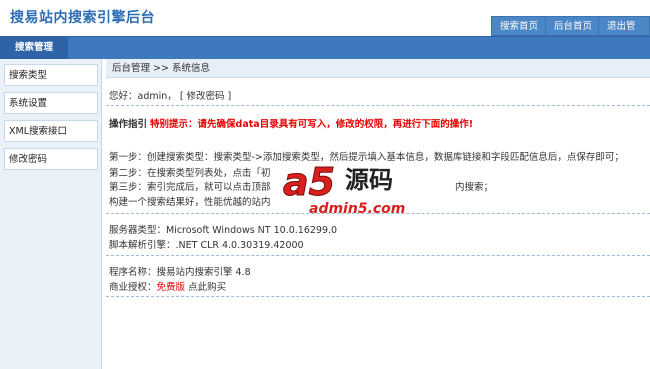 This screenshot has height=369, width=650. What do you see at coordinates (309, 182) in the screenshot?
I see `watermark-a5: a5` at bounding box center [309, 182].